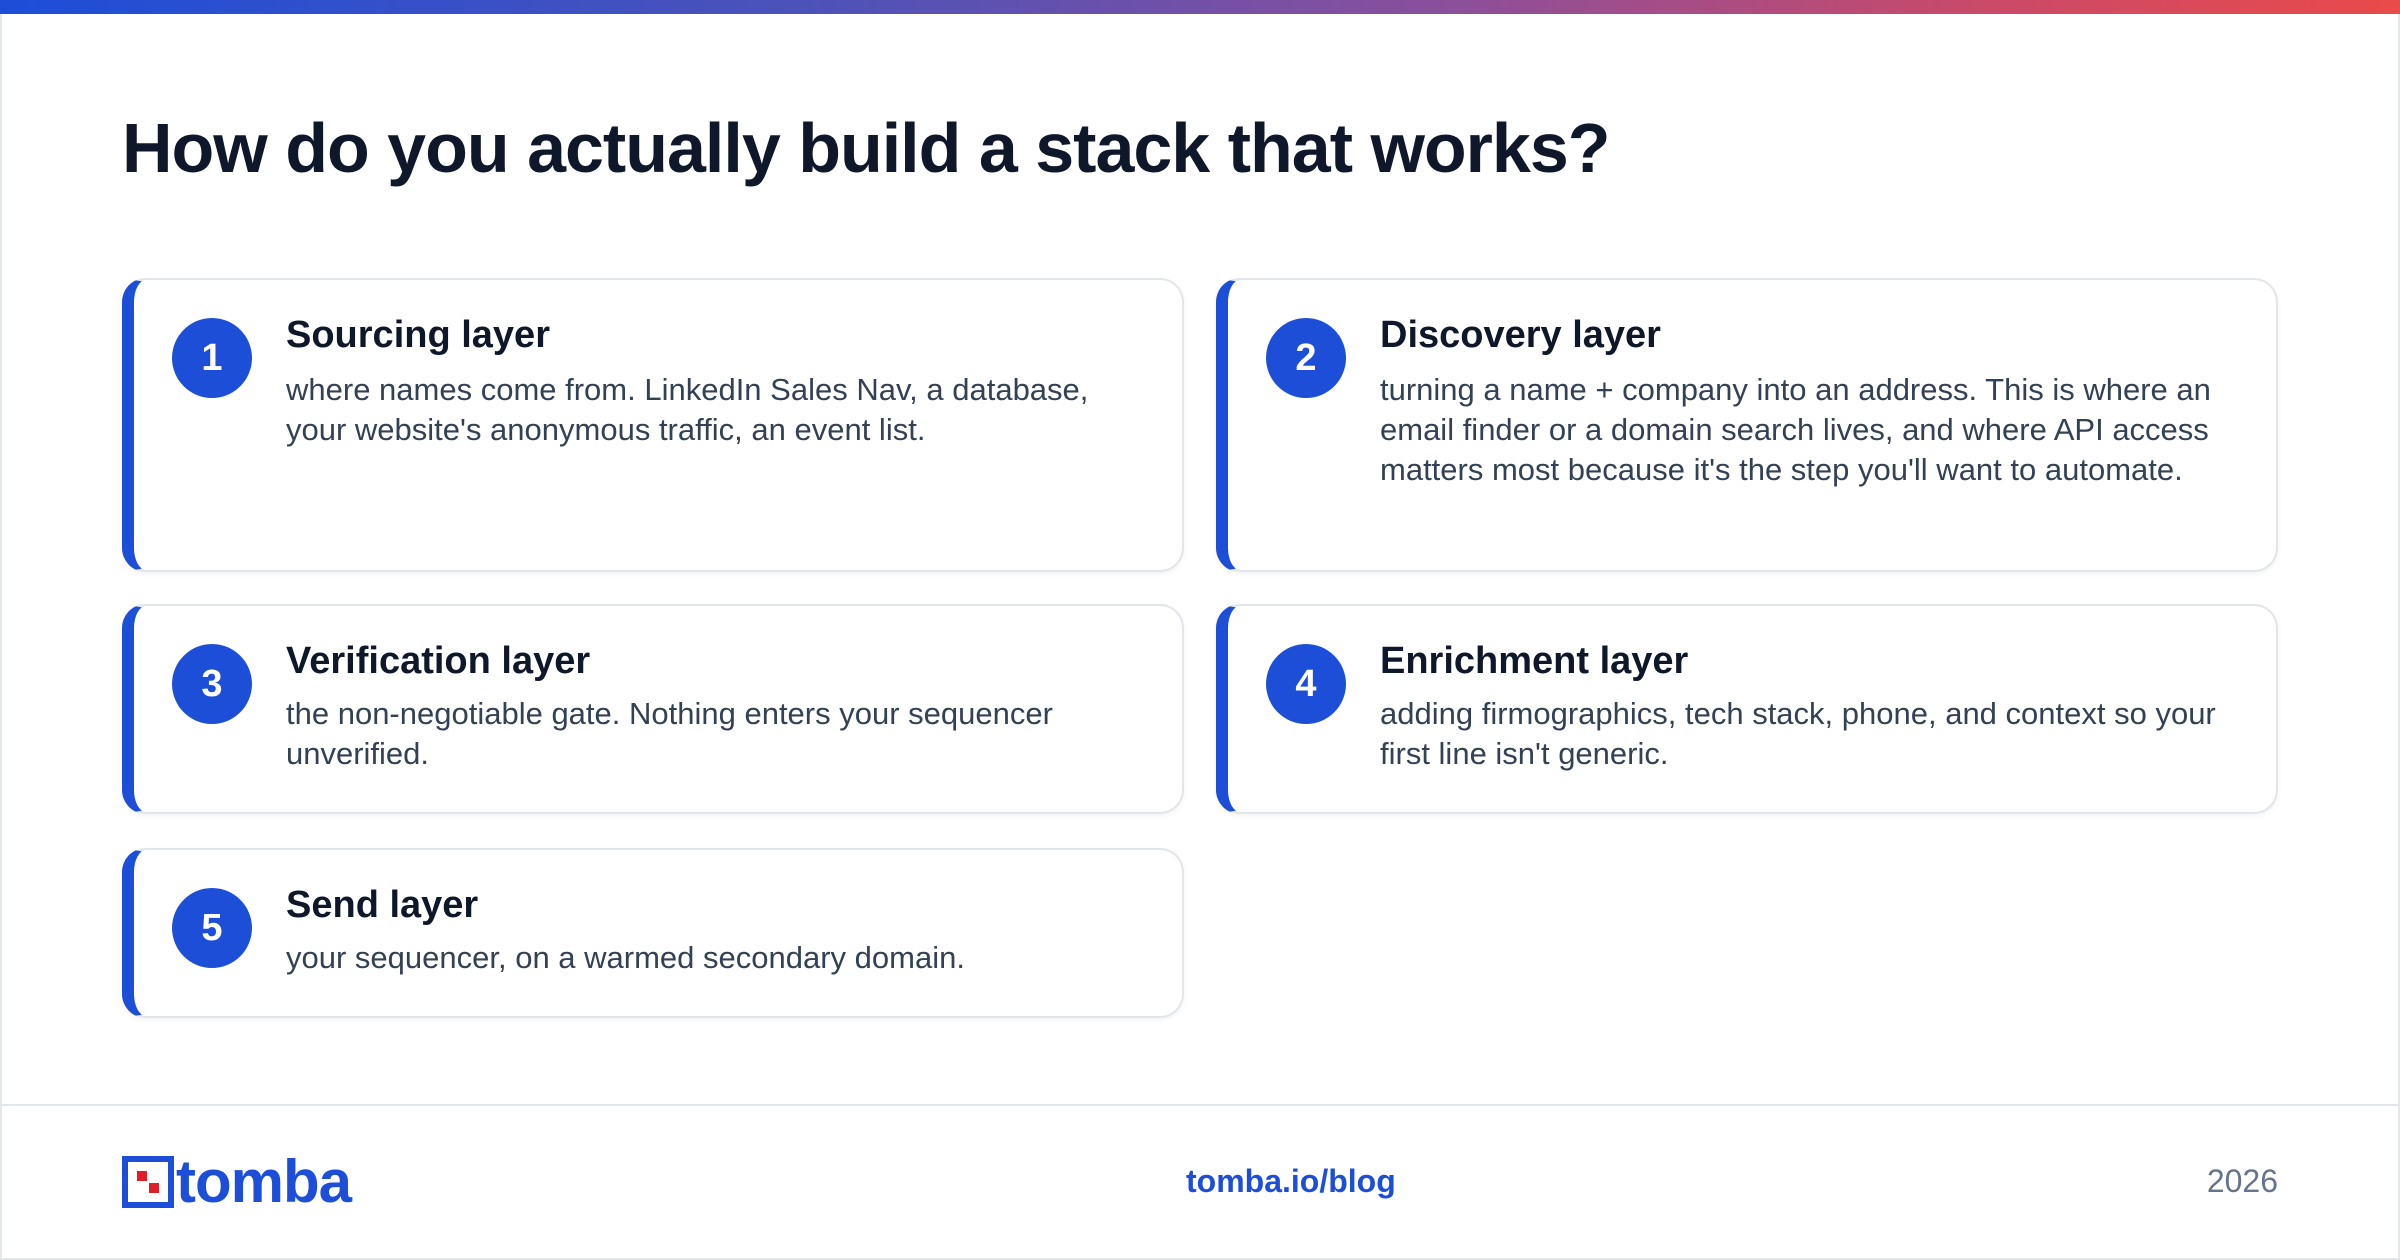  I want to click on layer-title: Enrichment layer, so click(1534, 661).